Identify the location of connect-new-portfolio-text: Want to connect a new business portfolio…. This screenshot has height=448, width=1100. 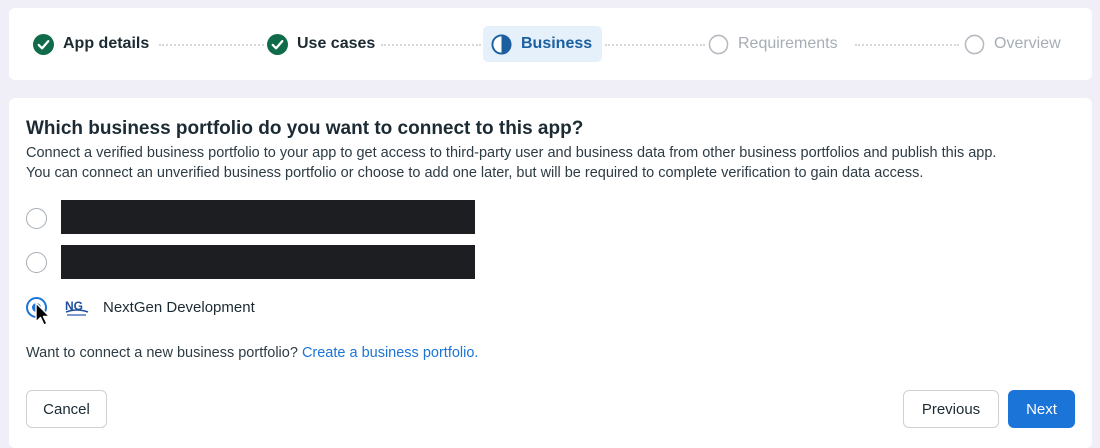
(252, 353).